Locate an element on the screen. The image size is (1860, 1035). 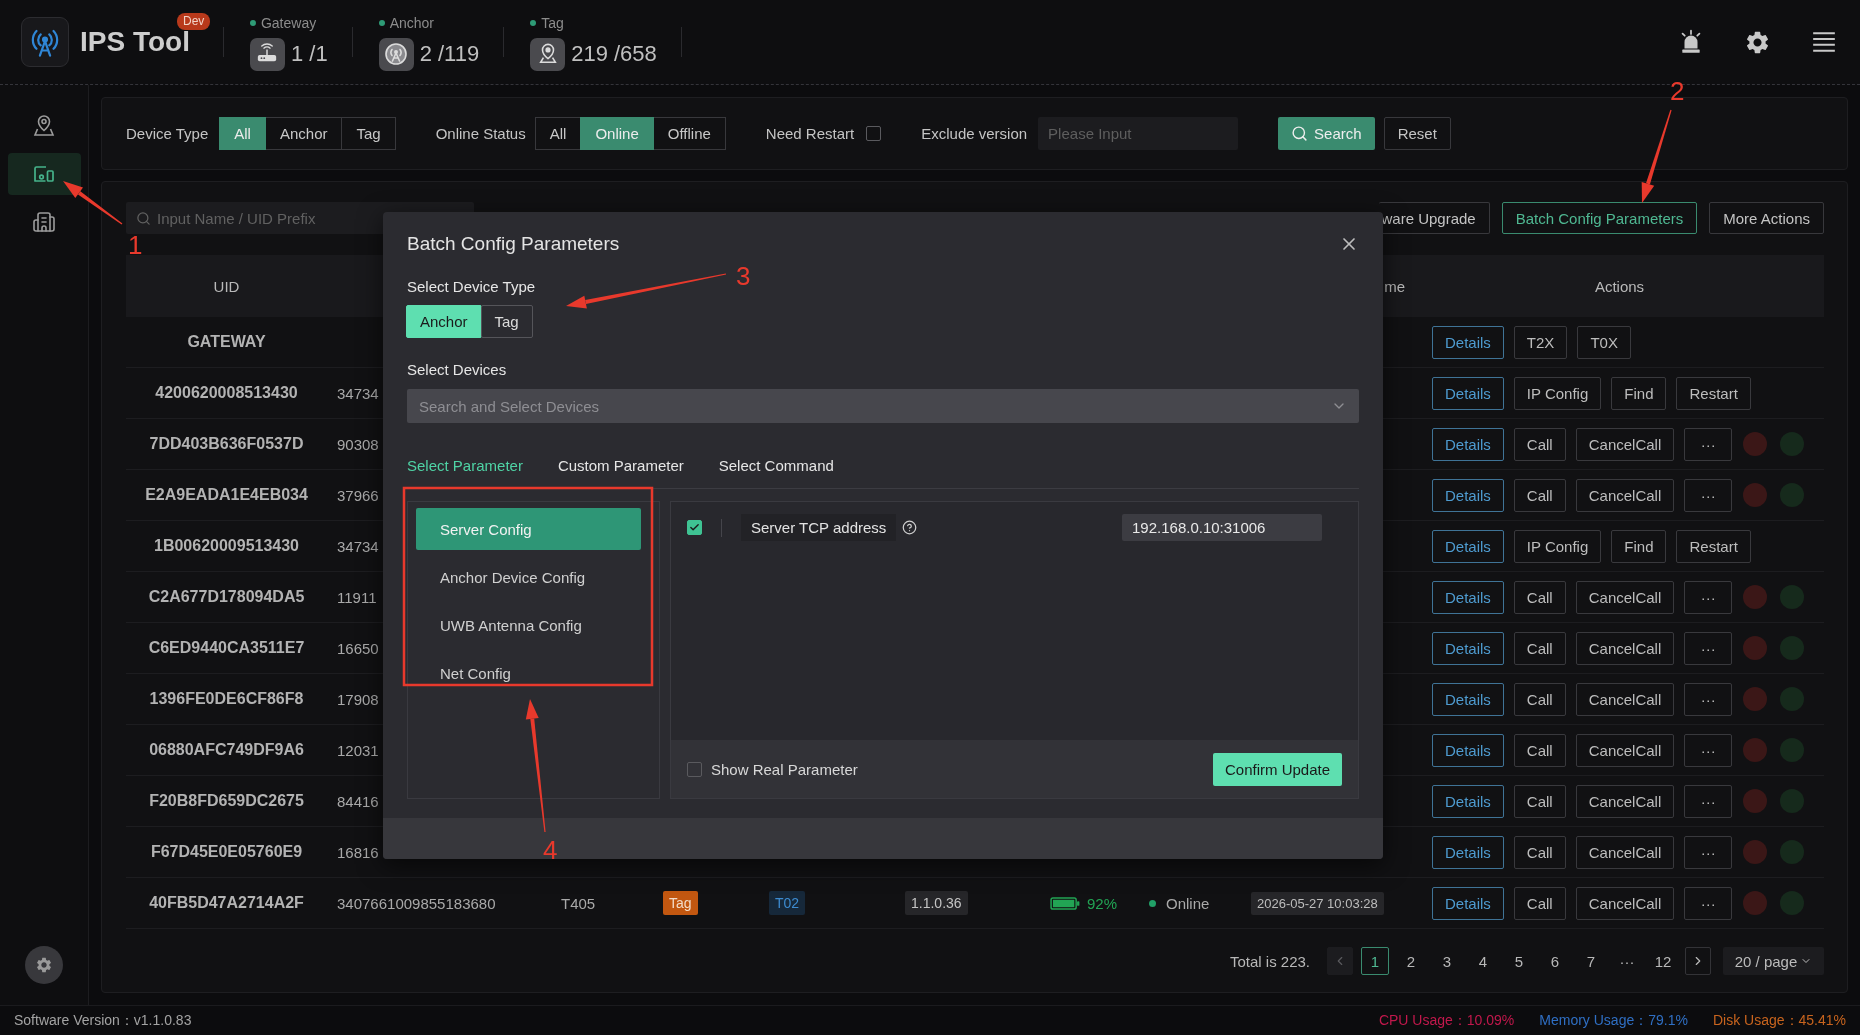
group-item: Anchor Device Config is located at coordinates (528, 577).